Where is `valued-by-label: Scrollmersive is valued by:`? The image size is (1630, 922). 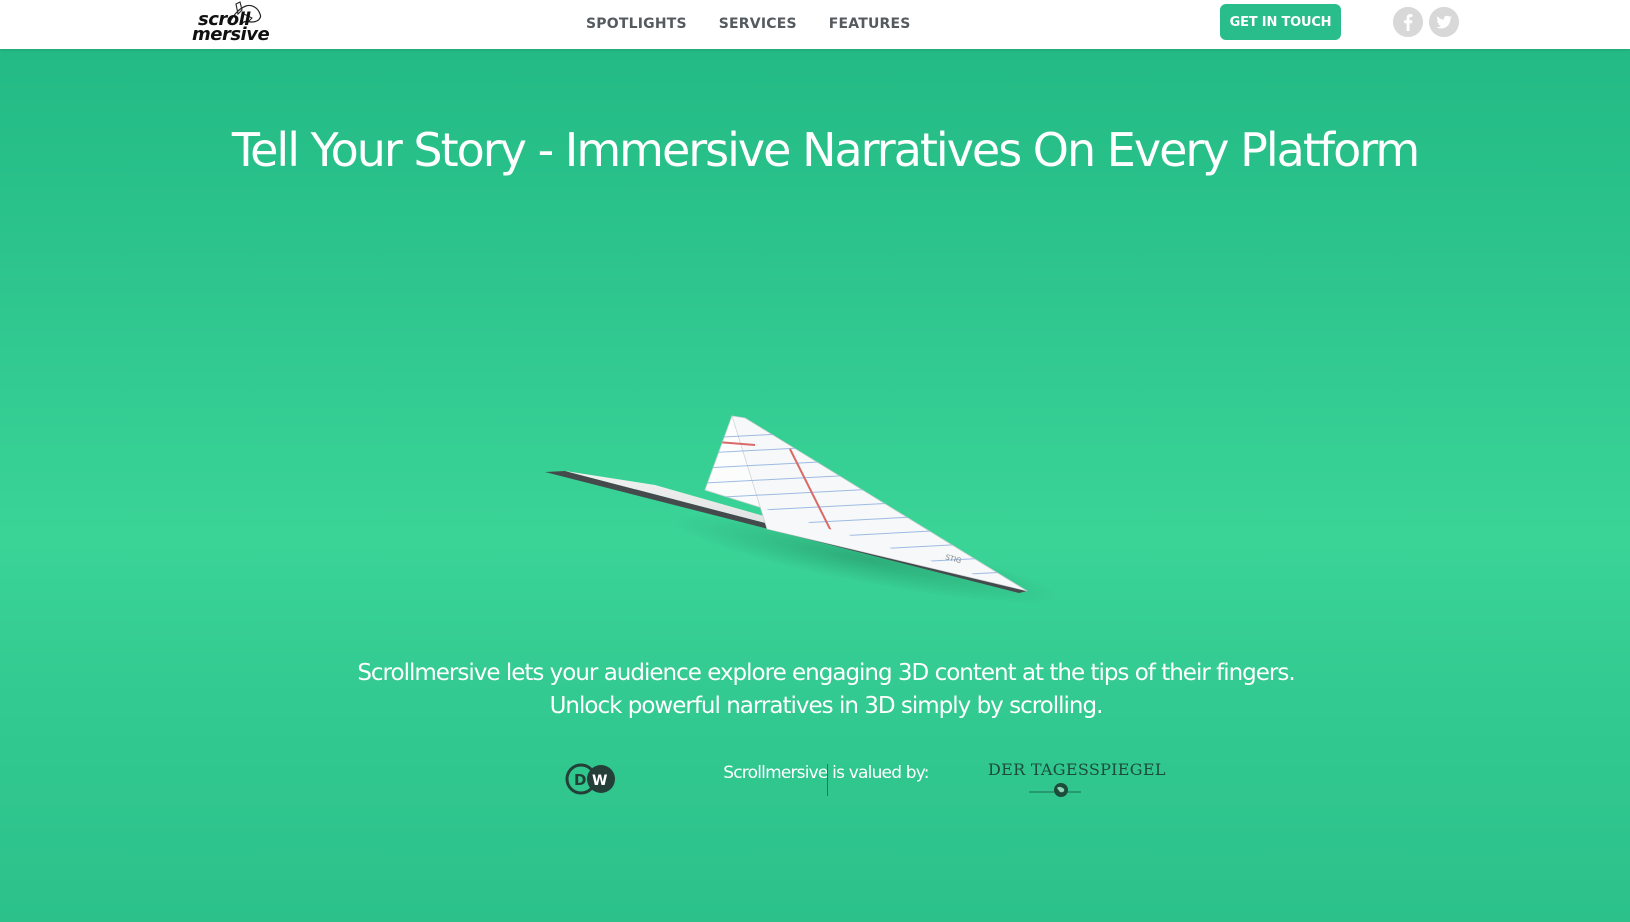 valued-by-label: Scrollmersive is valued by: is located at coordinates (826, 773).